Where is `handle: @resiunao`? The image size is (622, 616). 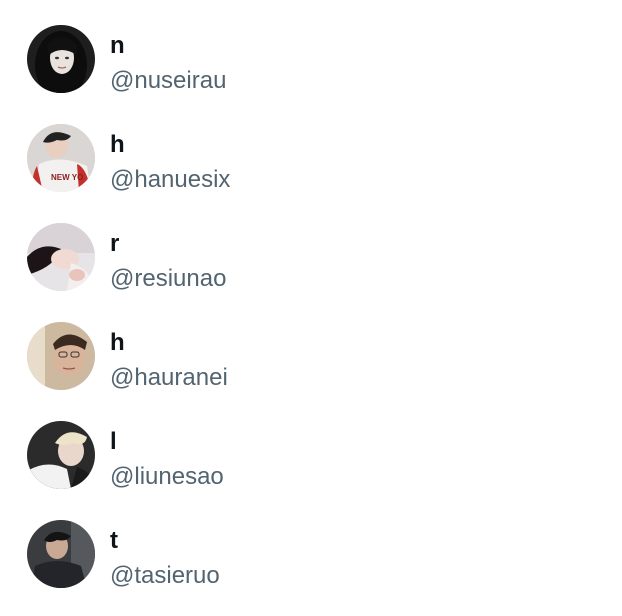 handle: @resiunao is located at coordinates (168, 278).